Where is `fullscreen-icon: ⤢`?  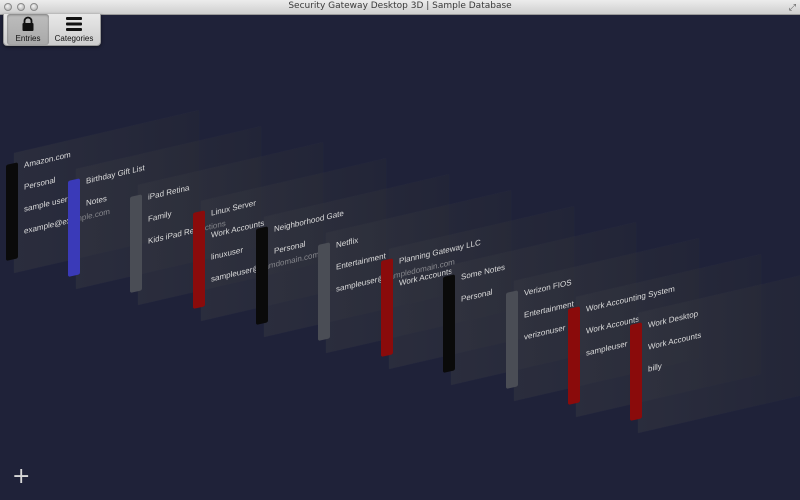 fullscreen-icon: ⤢ is located at coordinates (792, 7).